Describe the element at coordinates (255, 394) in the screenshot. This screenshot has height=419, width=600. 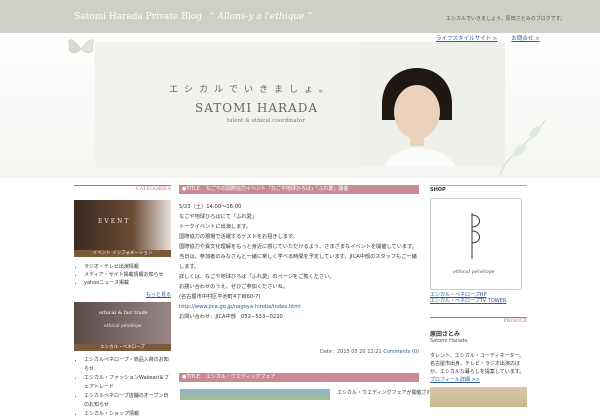
I see `second-post-image` at that location.